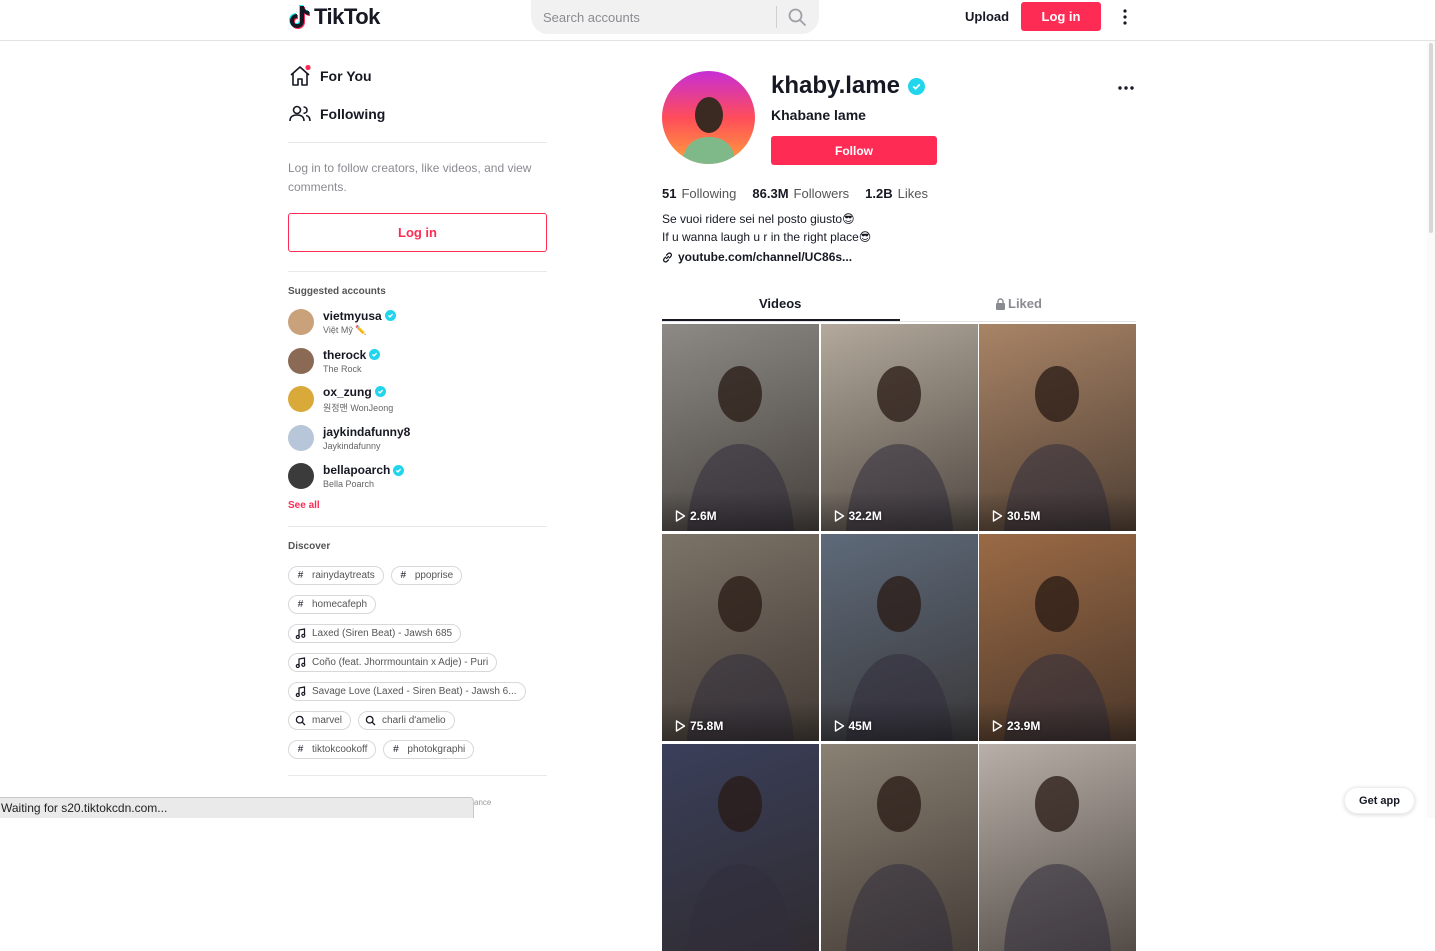  Describe the element at coordinates (347, 391) in the screenshot. I see `account-username-text: ox_zung` at that location.